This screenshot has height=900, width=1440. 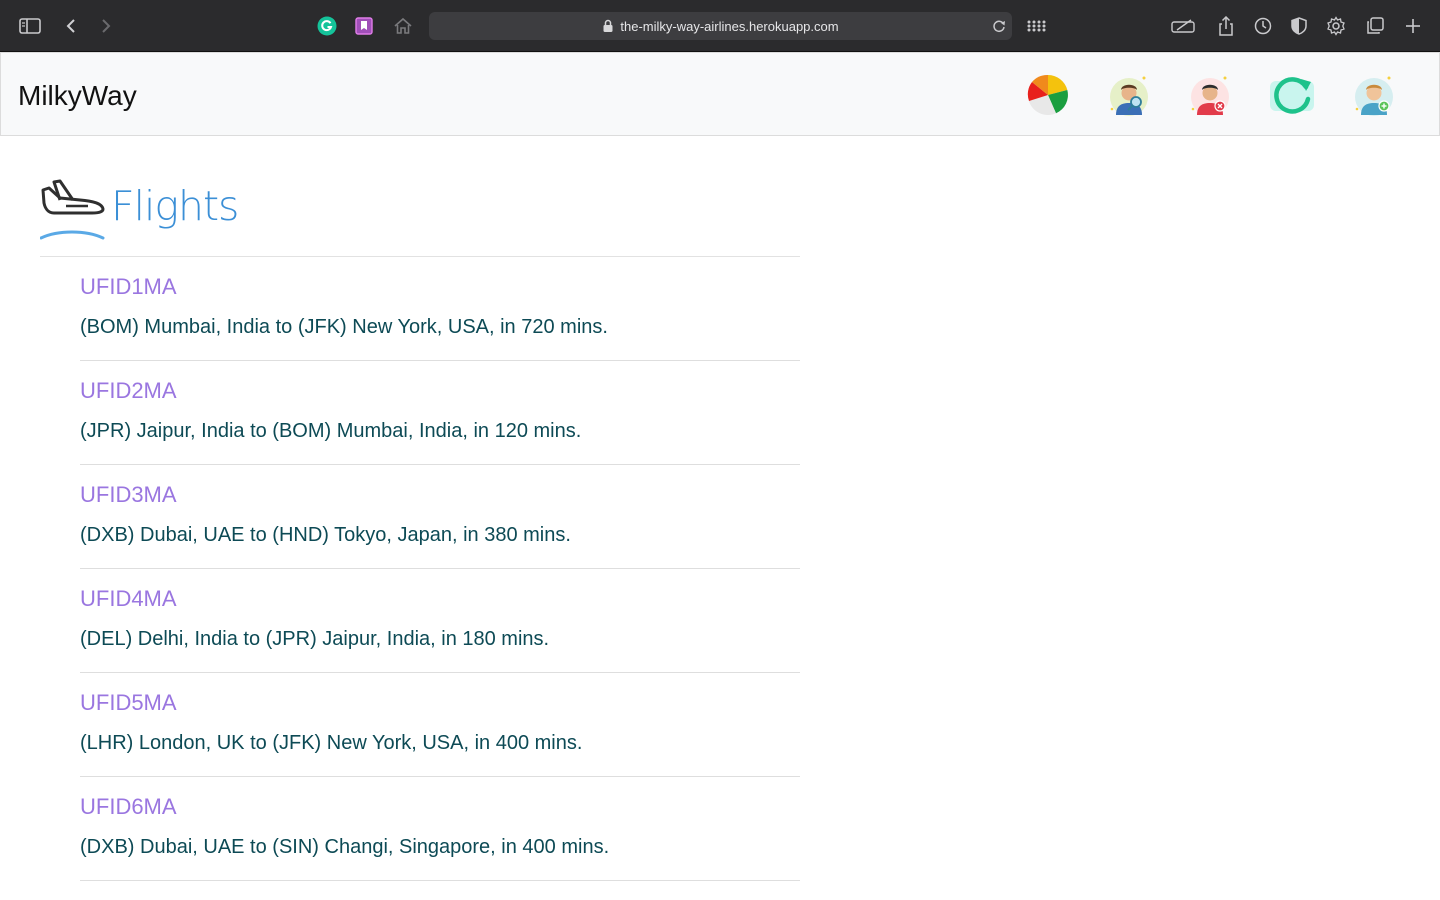 What do you see at coordinates (1226, 26) in the screenshot?
I see `share-icon` at bounding box center [1226, 26].